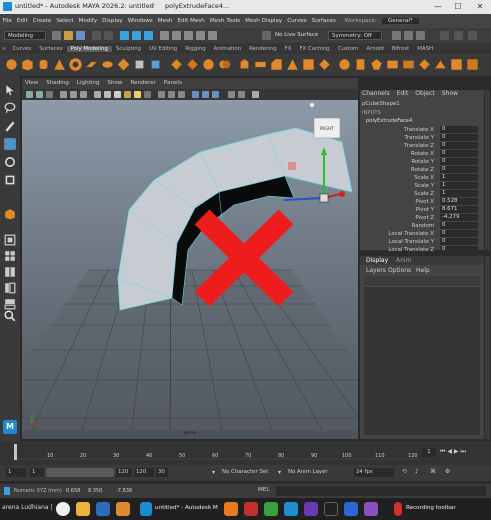 This screenshot has height=520, width=491. I want to click on range-start-field: 1, so click(16, 472).